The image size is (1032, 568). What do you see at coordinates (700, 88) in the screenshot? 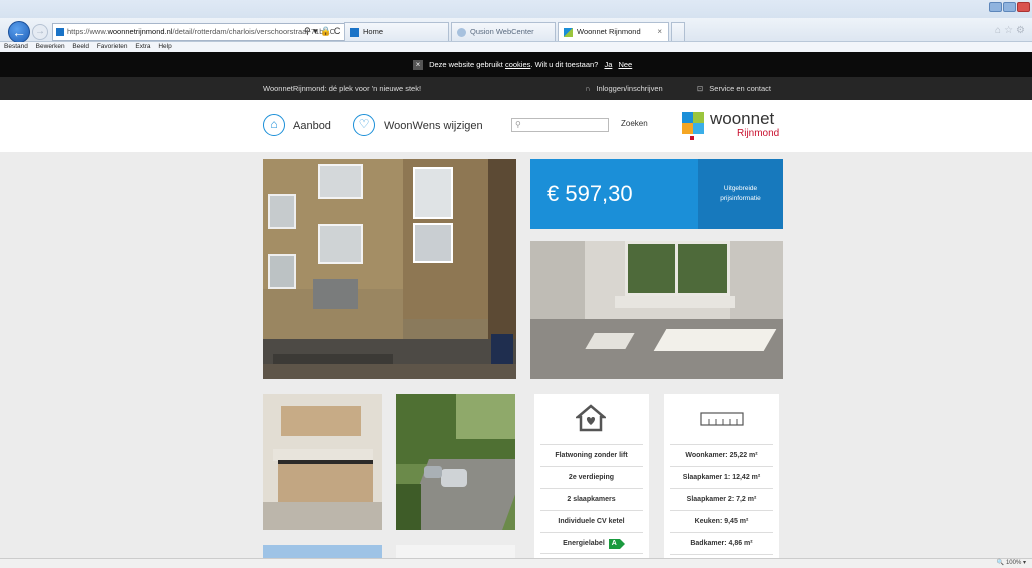
I see `info-icon: ⊡` at bounding box center [700, 88].